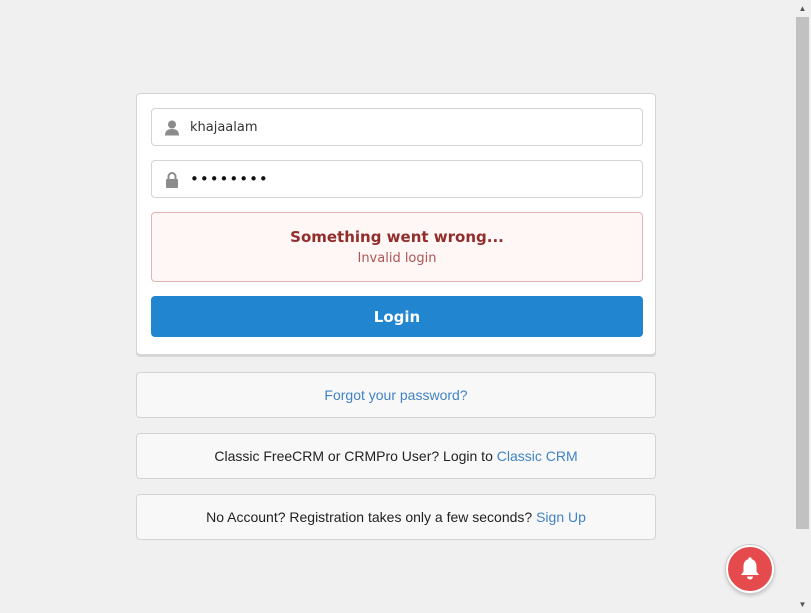 This screenshot has width=811, height=613. Describe the element at coordinates (537, 456) in the screenshot. I see `classic-crm-link: Classic CRM` at that location.